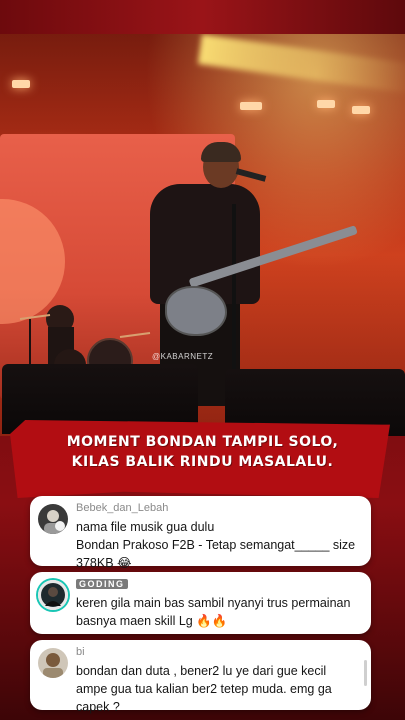  I want to click on beanie, so click(221, 152).